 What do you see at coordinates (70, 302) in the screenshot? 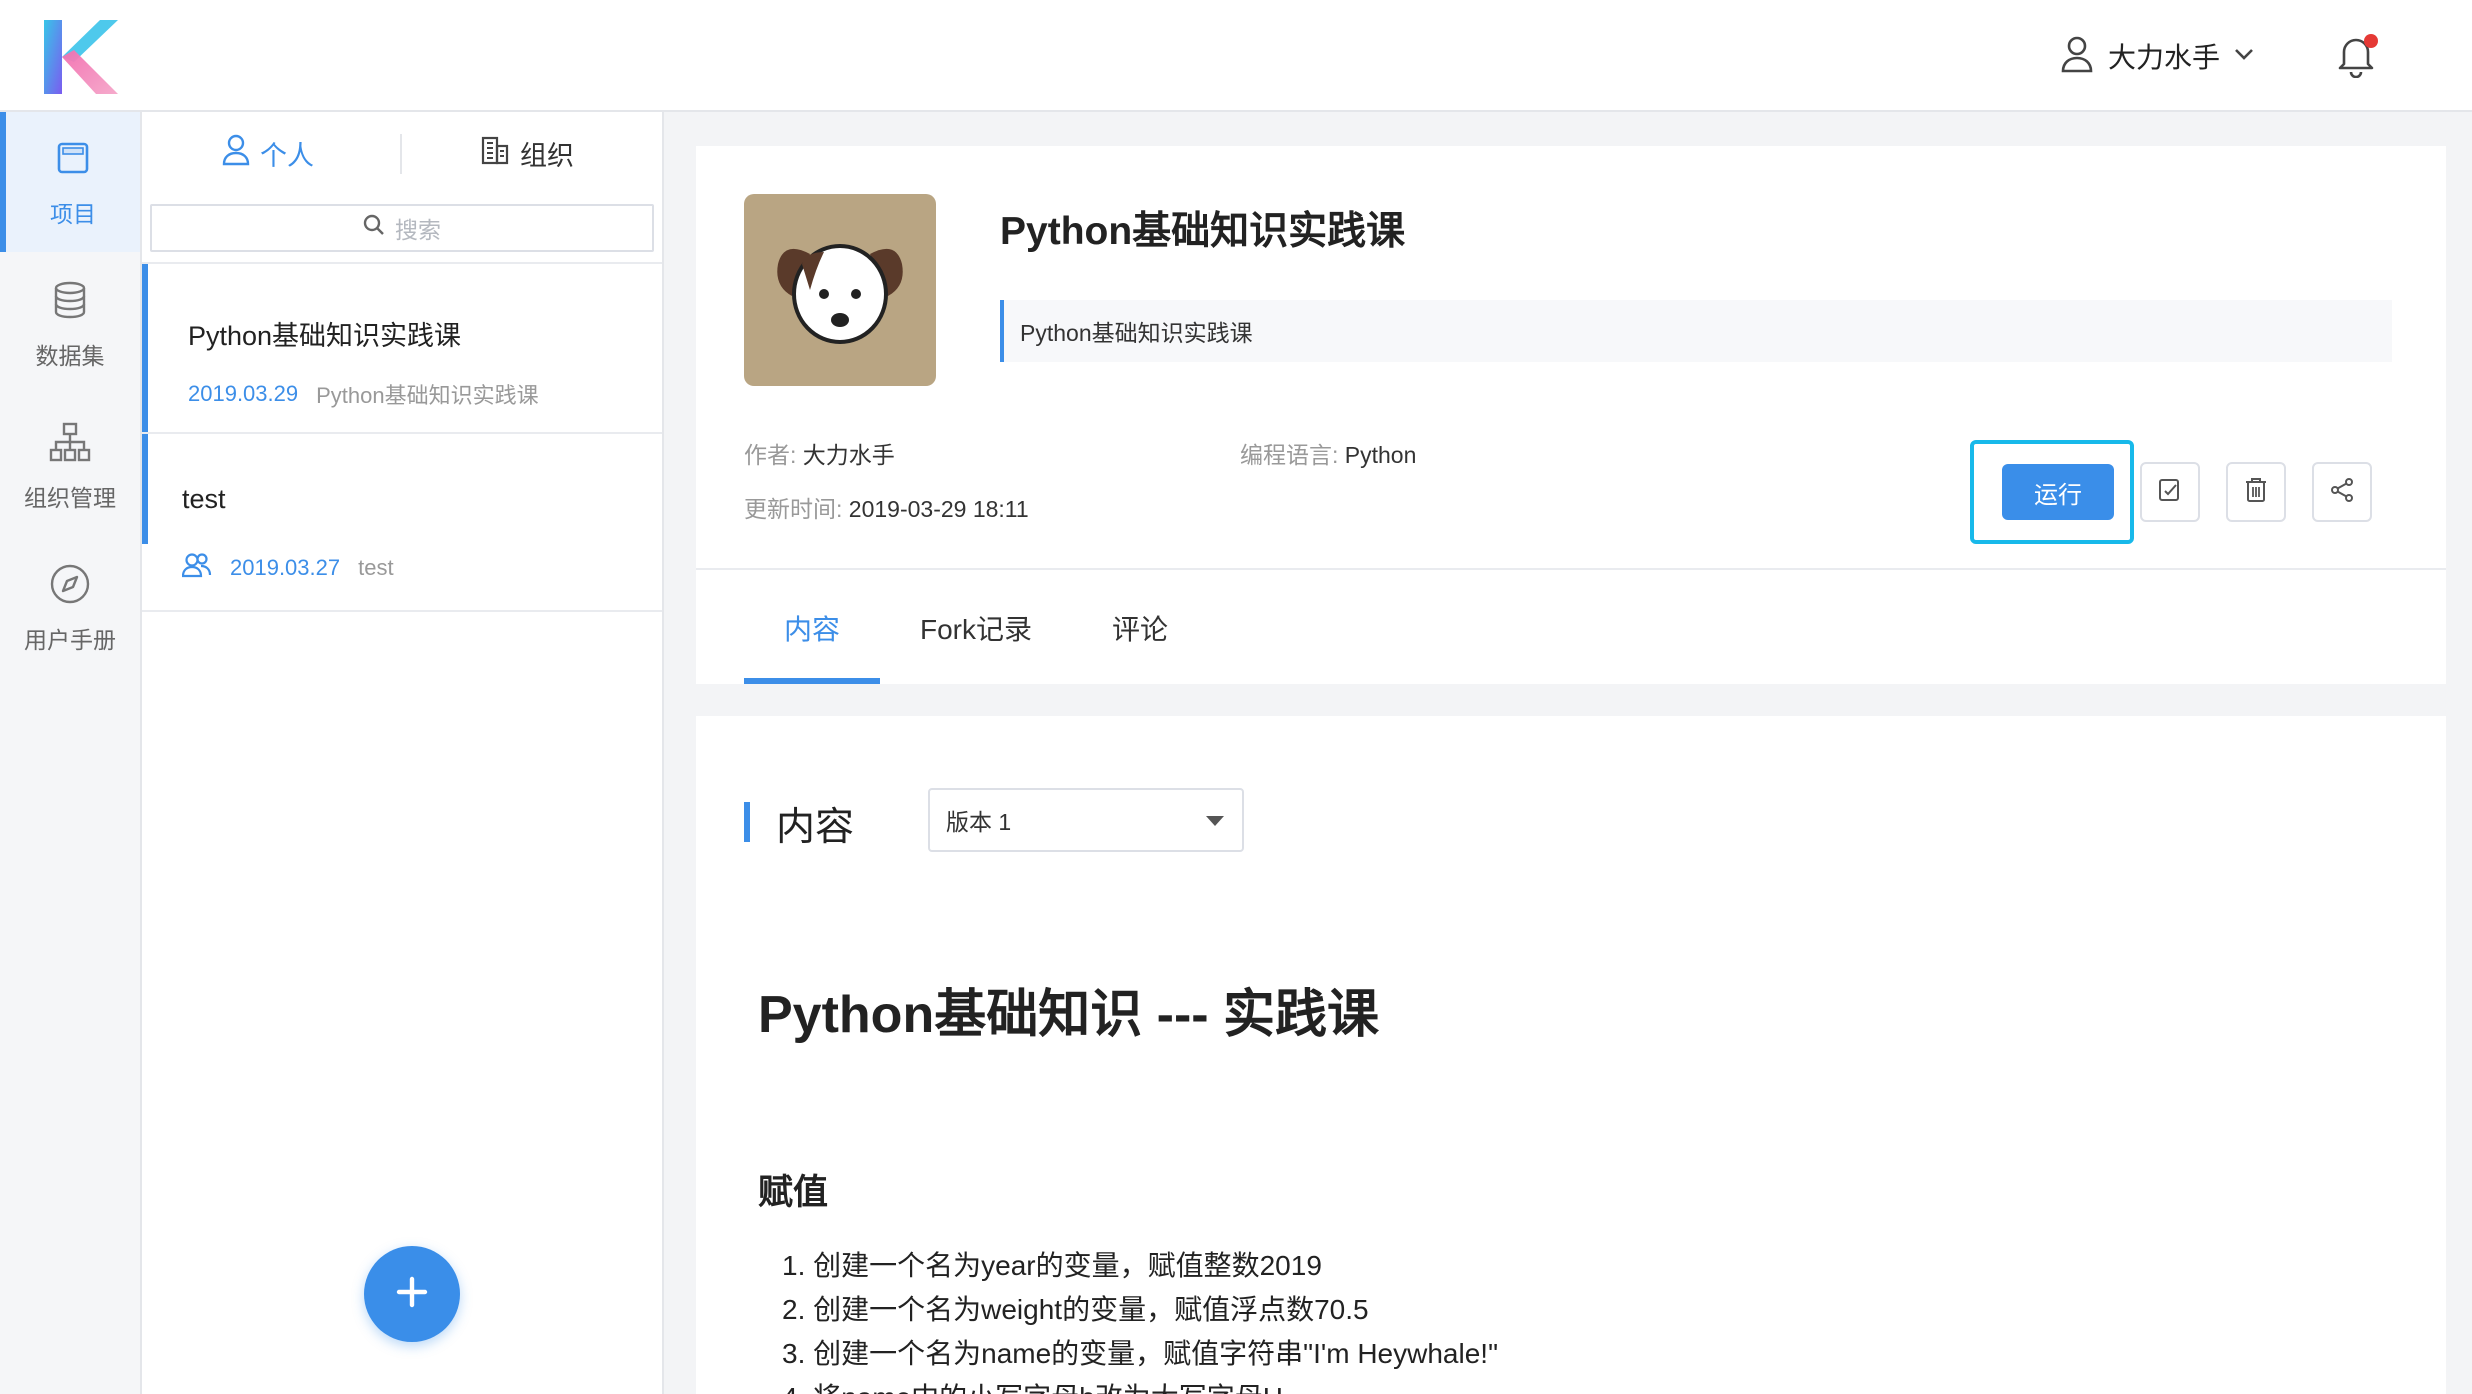
I see `database-icon` at bounding box center [70, 302].